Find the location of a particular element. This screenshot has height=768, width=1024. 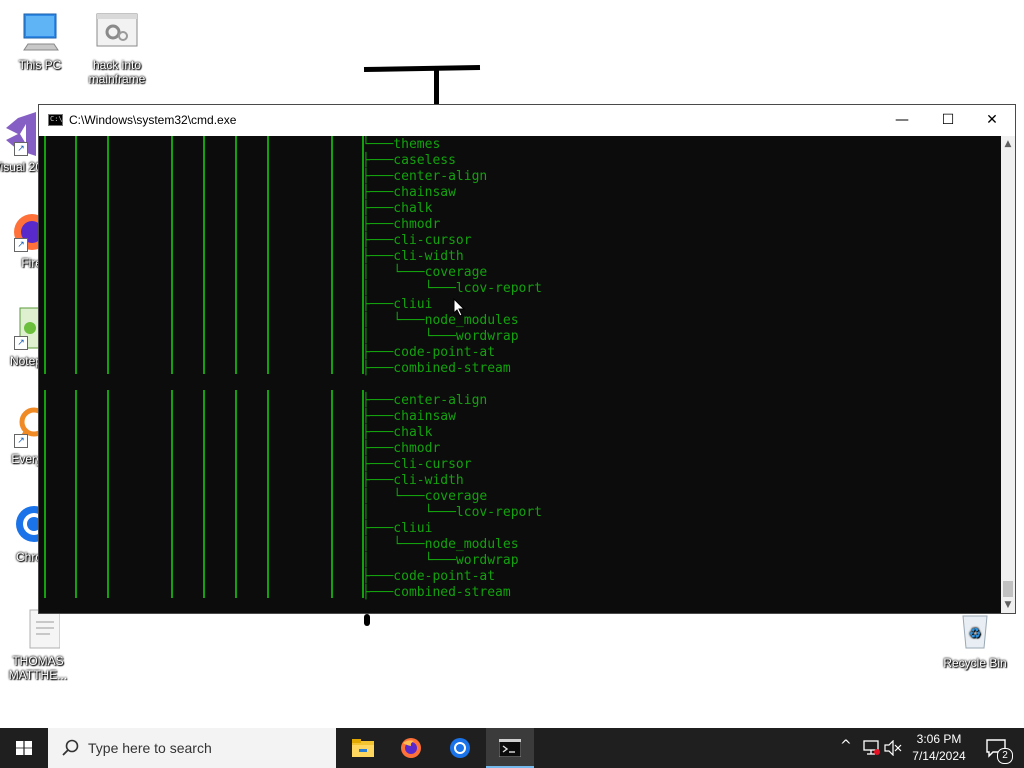

window-title: C:\Windows\system32\cmd.exe is located at coordinates (153, 120).